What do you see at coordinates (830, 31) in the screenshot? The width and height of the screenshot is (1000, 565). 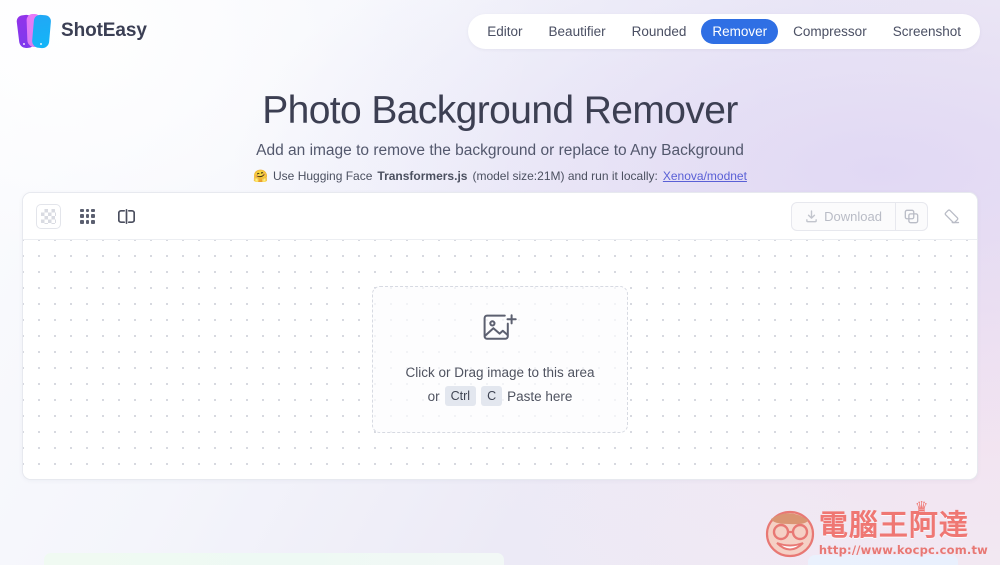 I see `nav-item-compressor: Compressor` at bounding box center [830, 31].